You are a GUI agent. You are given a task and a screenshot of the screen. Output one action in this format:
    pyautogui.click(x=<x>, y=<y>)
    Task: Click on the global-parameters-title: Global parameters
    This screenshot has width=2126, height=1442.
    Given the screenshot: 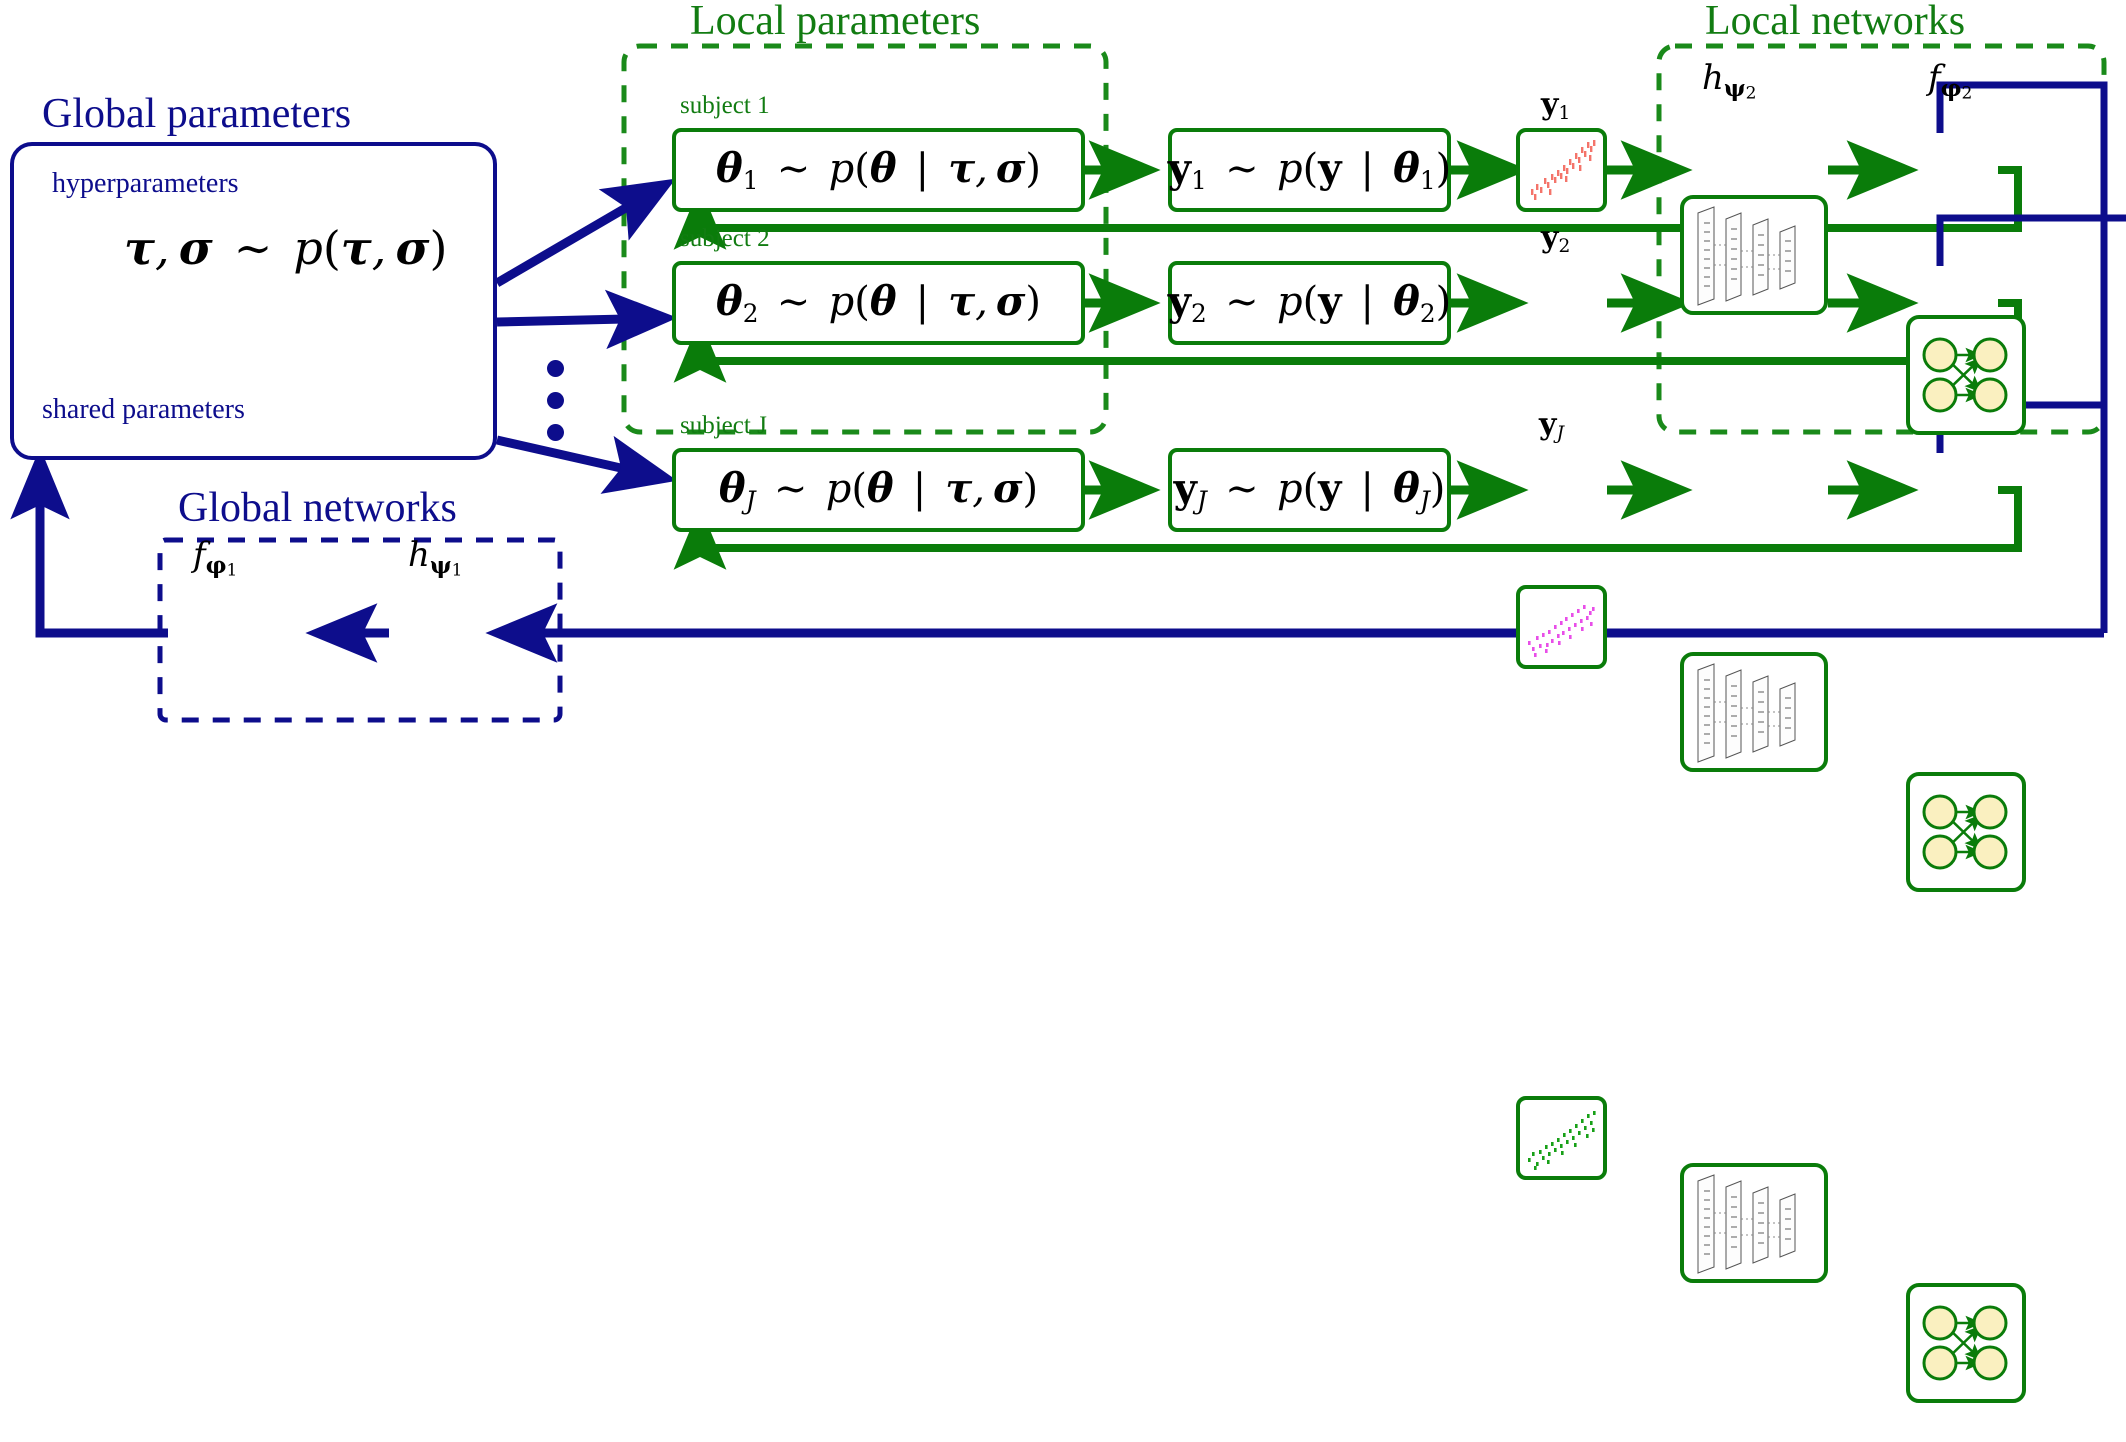 What is the action you would take?
    pyautogui.click(x=197, y=114)
    